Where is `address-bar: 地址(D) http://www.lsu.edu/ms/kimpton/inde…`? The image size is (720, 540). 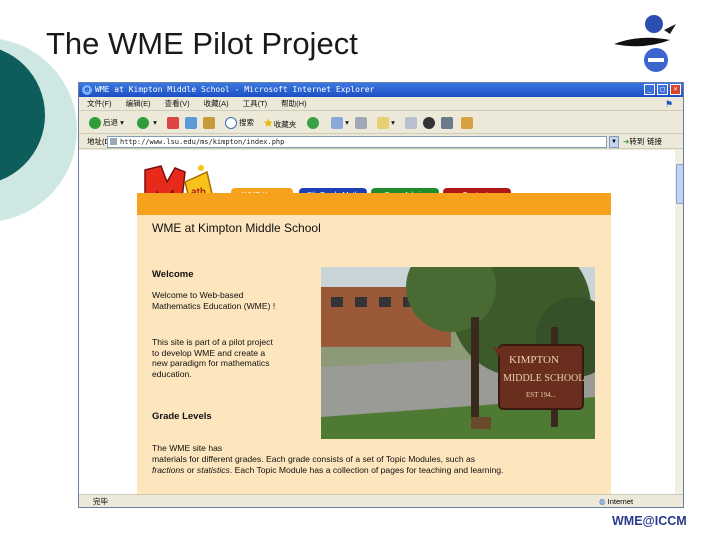 address-bar: 地址(D) http://www.lsu.edu/ms/kimpton/inde… is located at coordinates (381, 142).